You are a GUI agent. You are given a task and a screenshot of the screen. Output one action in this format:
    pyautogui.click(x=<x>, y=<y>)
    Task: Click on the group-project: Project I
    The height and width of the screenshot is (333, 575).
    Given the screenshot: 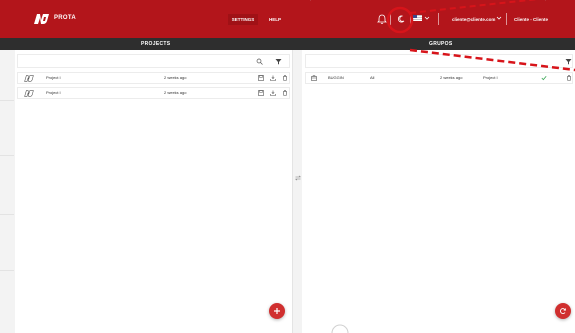 What is the action you would take?
    pyautogui.click(x=490, y=77)
    